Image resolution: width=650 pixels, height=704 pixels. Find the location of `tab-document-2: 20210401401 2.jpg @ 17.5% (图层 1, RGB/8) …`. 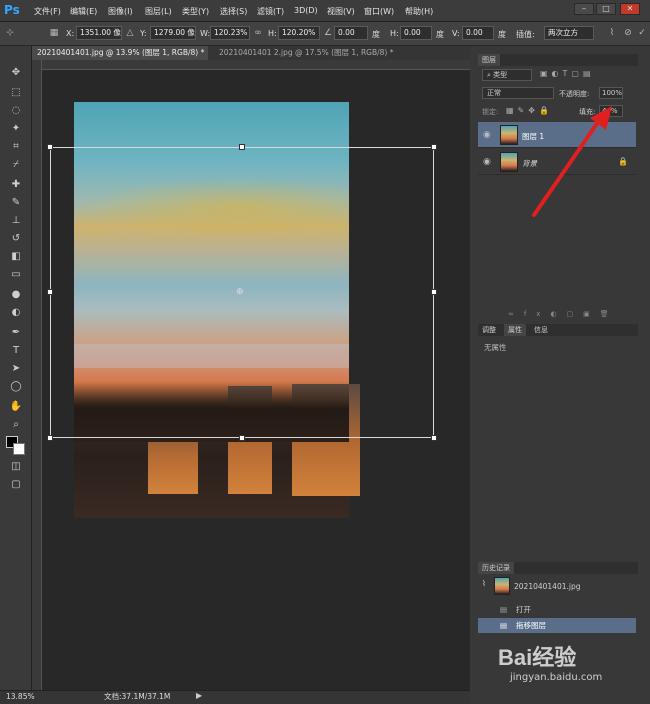

tab-document-2: 20210401401 2.jpg @ 17.5% (图层 1, RGB/8) … is located at coordinates (306, 53).